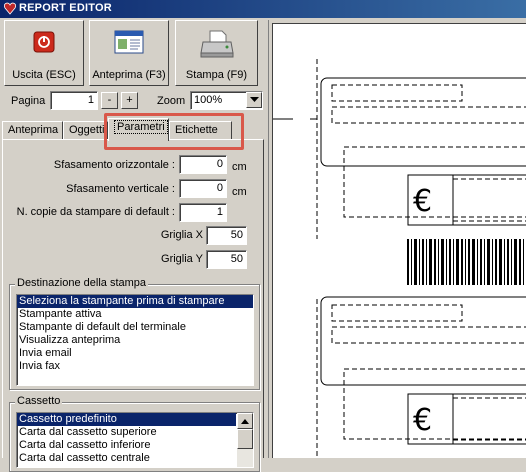 Image resolution: width=526 pixels, height=472 pixels. What do you see at coordinates (263, 9) in the screenshot?
I see `title-bar: REPORT EDITOR` at bounding box center [263, 9].